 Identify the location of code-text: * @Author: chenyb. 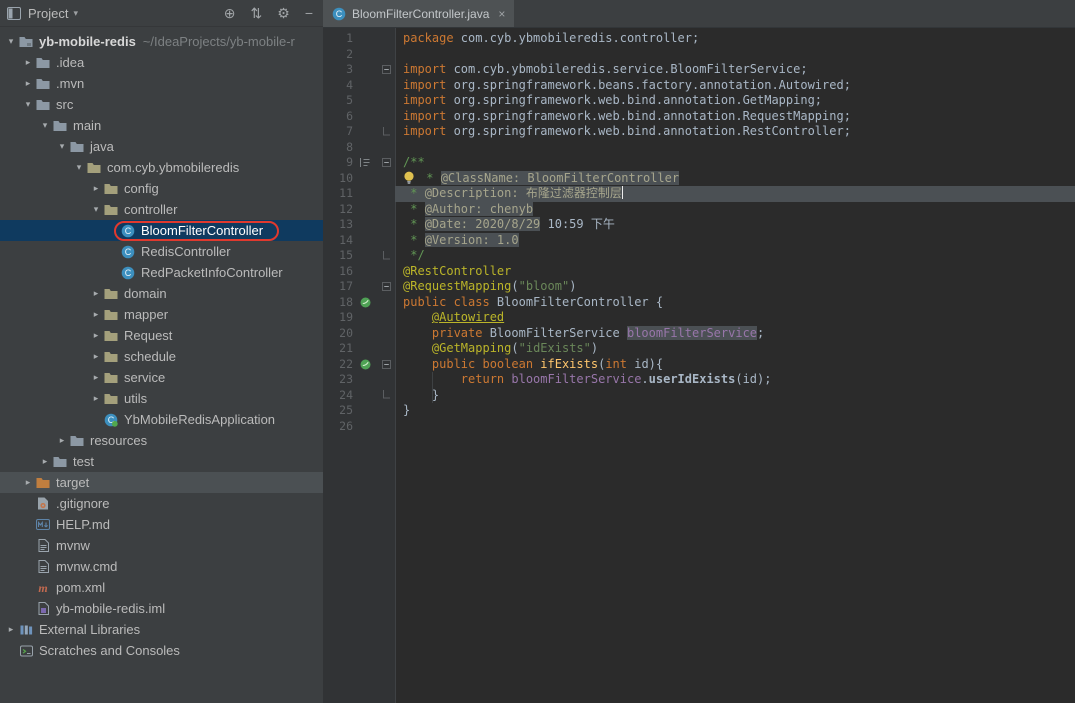
(735, 209).